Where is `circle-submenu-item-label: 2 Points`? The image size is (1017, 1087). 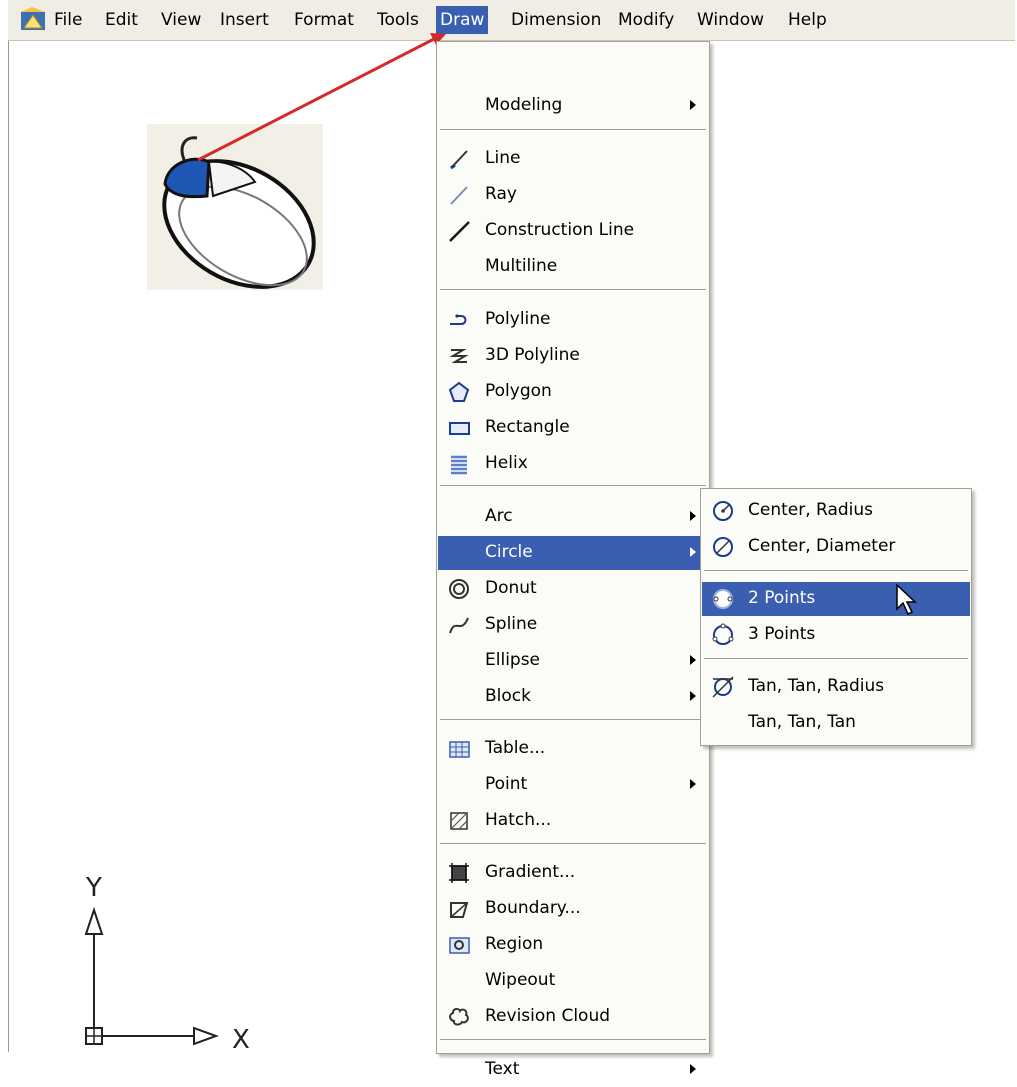 circle-submenu-item-label: 2 Points is located at coordinates (782, 598).